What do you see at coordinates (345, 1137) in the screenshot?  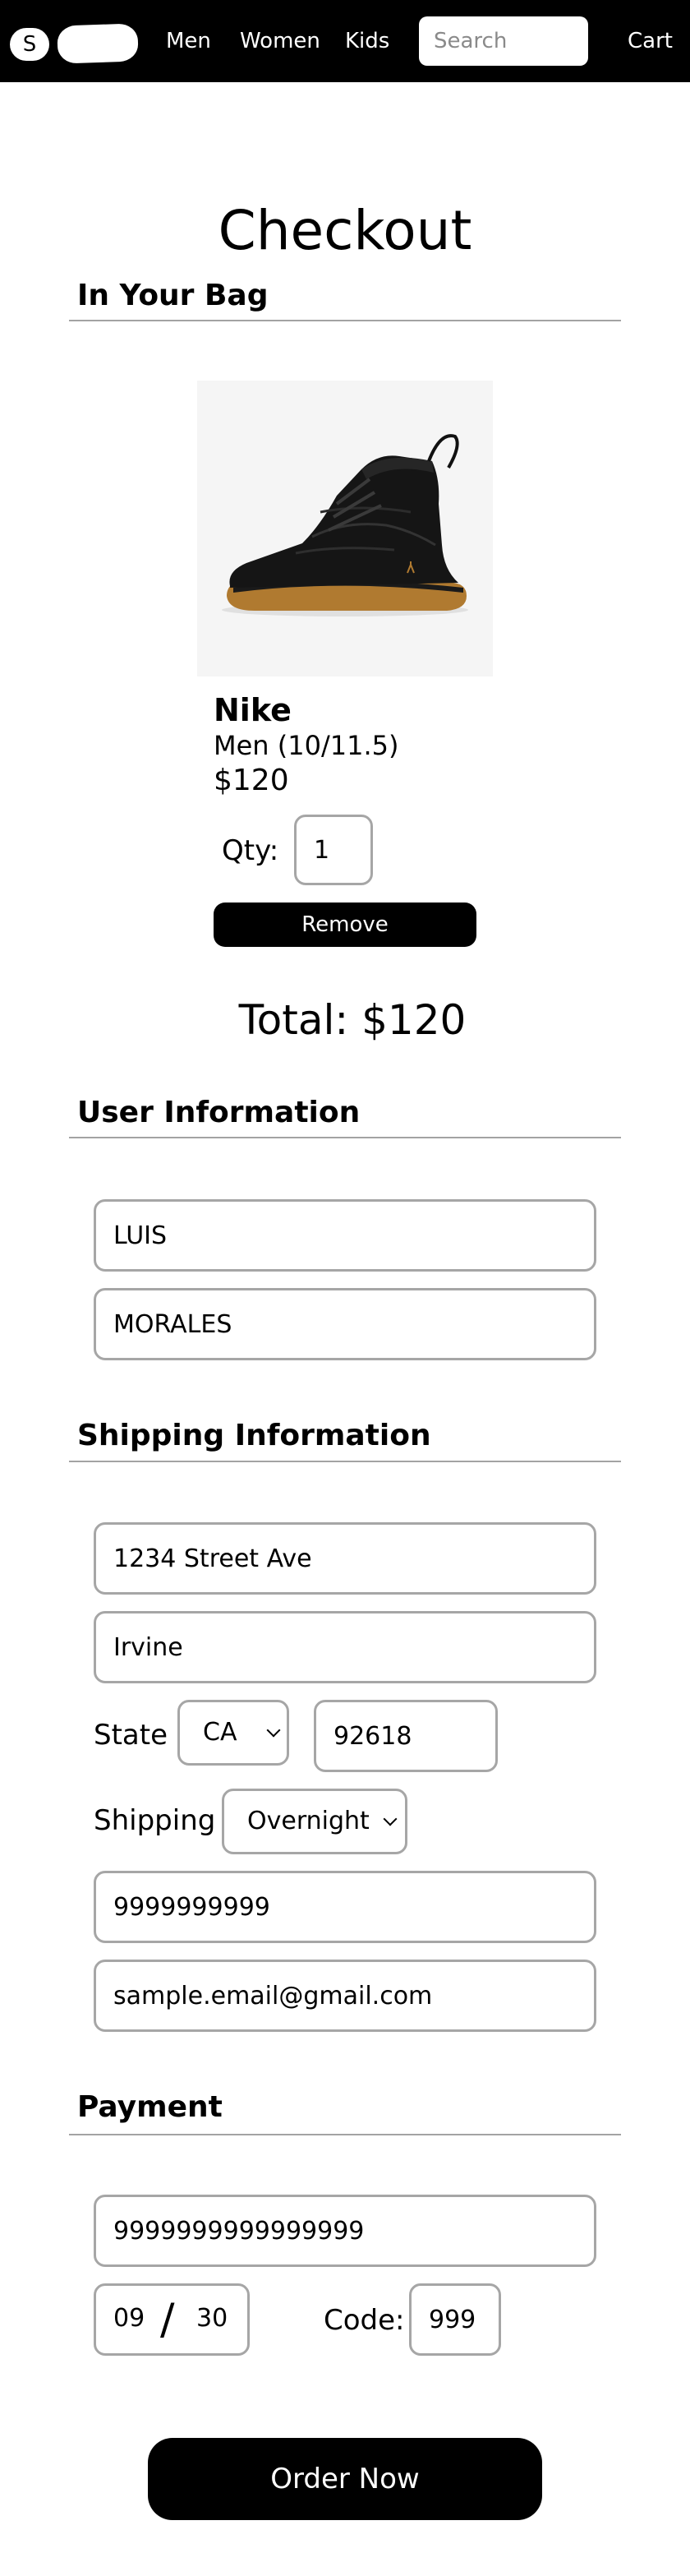 I see `user-info-divider` at bounding box center [345, 1137].